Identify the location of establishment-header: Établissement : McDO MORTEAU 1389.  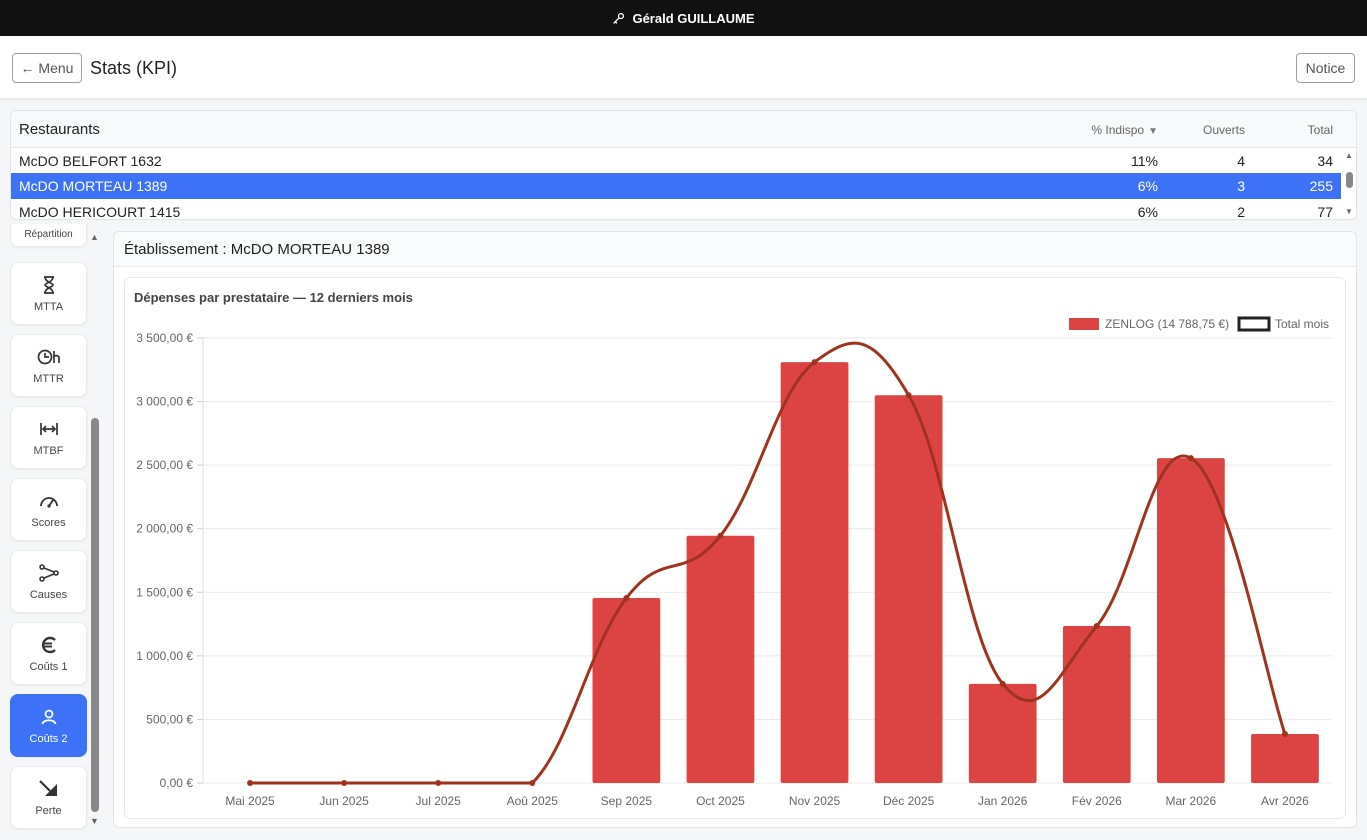
(735, 249).